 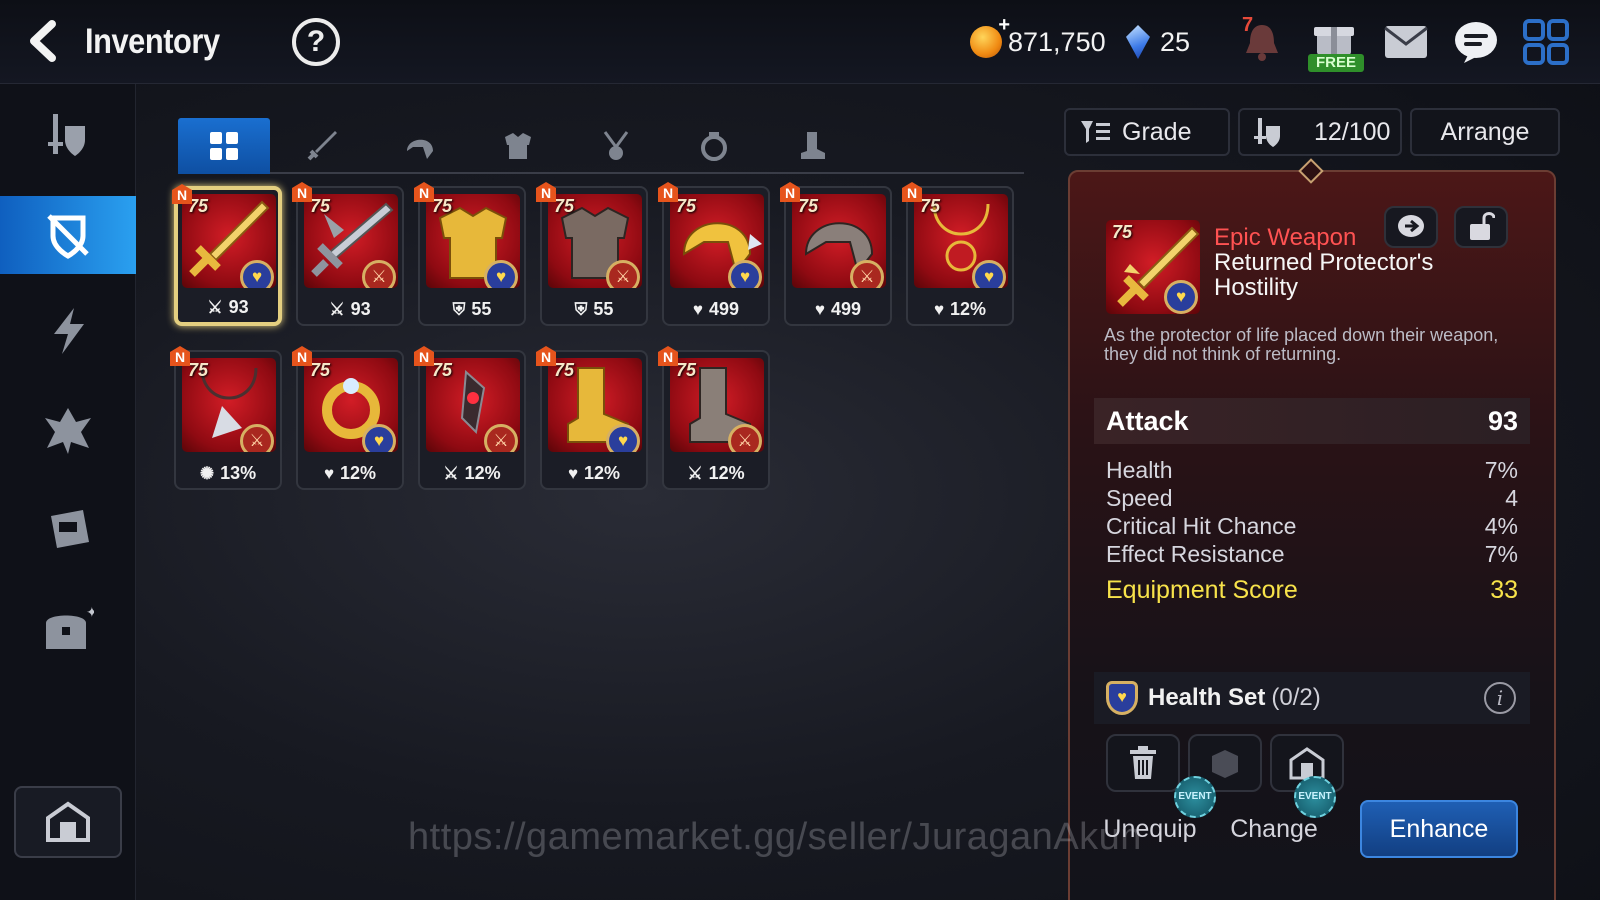 I want to click on item-stat: ⚔ 93, so click(x=228, y=307).